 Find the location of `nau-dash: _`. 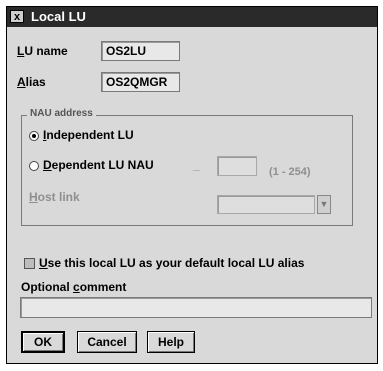

nau-dash: _ is located at coordinates (196, 165).